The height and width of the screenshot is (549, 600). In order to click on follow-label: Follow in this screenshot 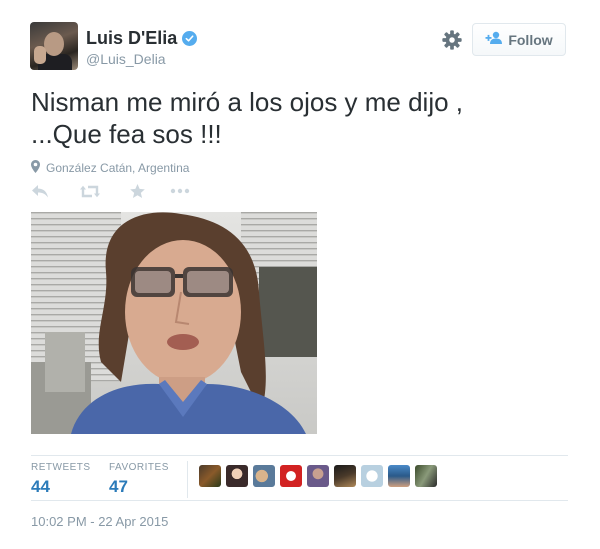, I will do `click(530, 39)`.